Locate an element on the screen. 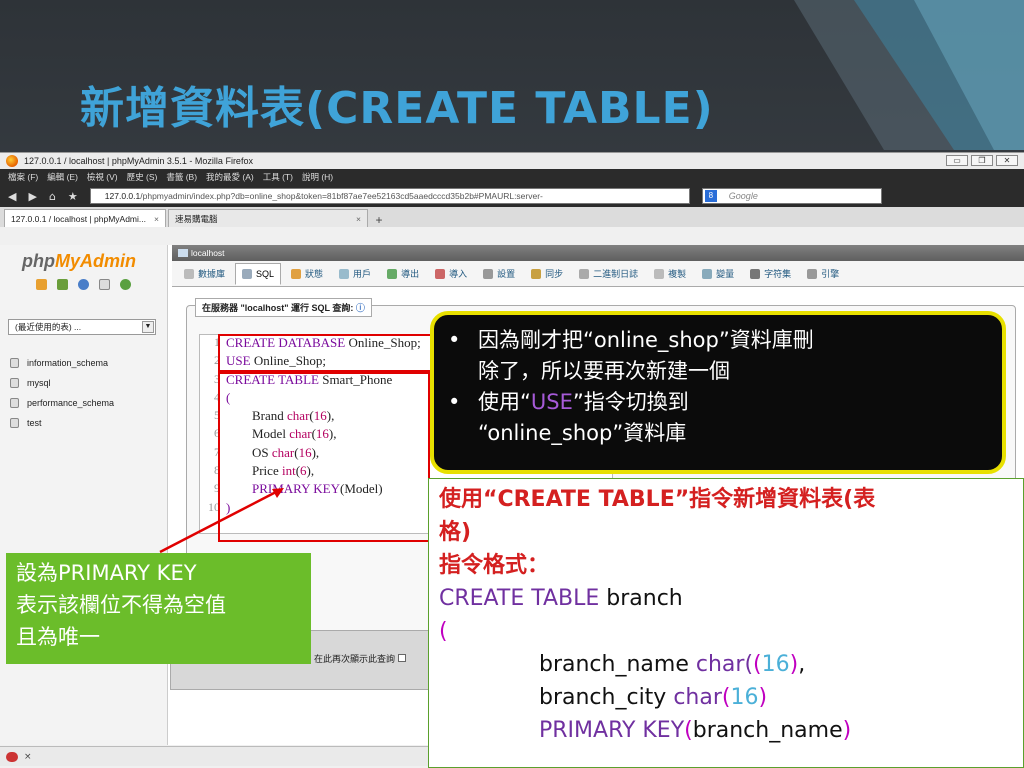  column-name: branch_name is located at coordinates (617, 664).